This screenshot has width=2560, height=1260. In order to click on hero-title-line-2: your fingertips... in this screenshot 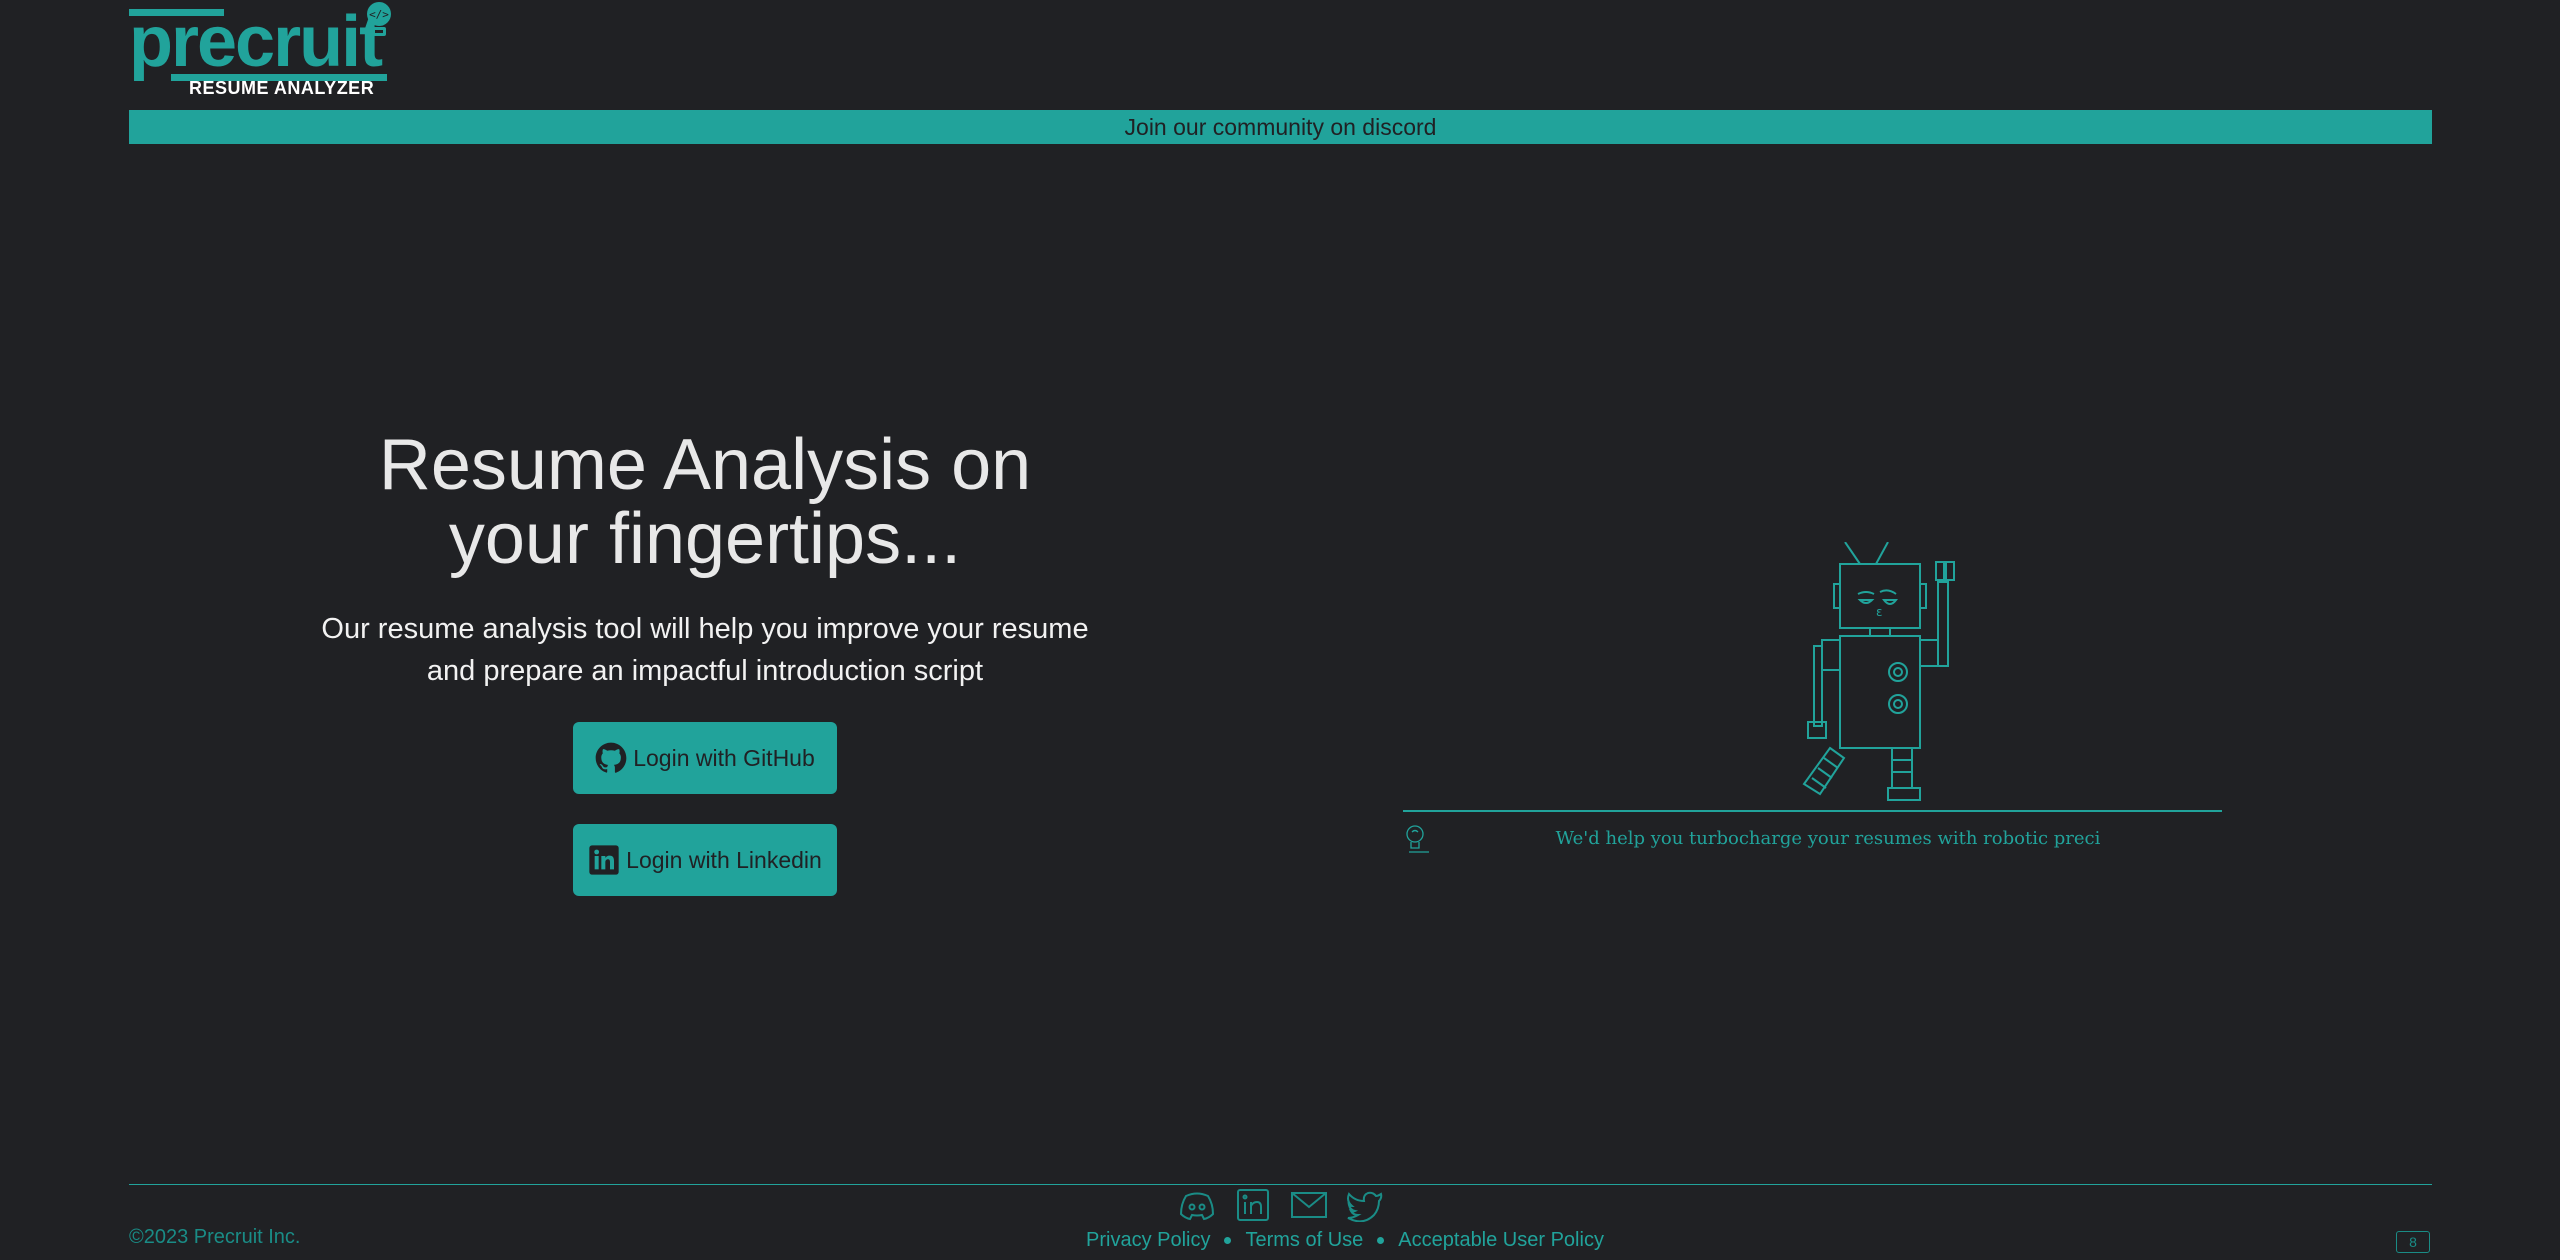, I will do `click(705, 539)`.